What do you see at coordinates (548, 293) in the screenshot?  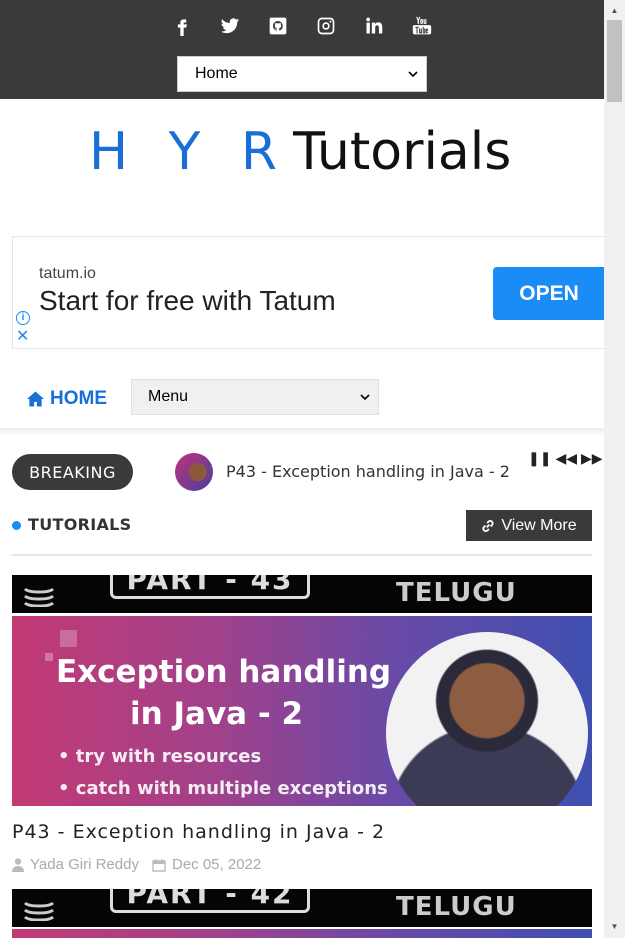 I see `ad-open-button: OPEN` at bounding box center [548, 293].